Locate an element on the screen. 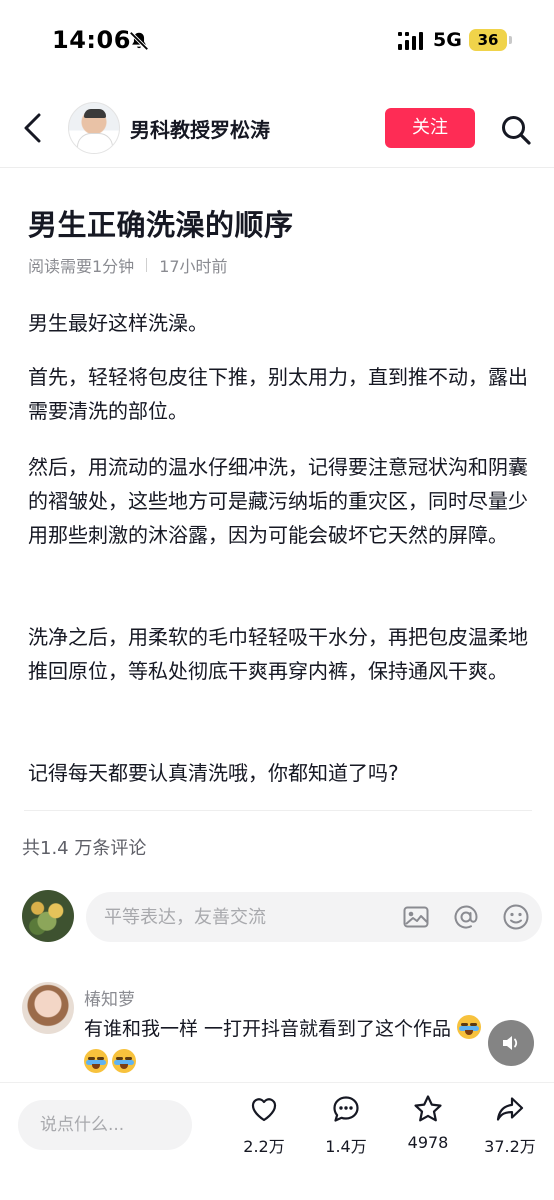 This screenshot has height=1200, width=554. comment-count: 共1.4 万条评论 is located at coordinates (84, 848).